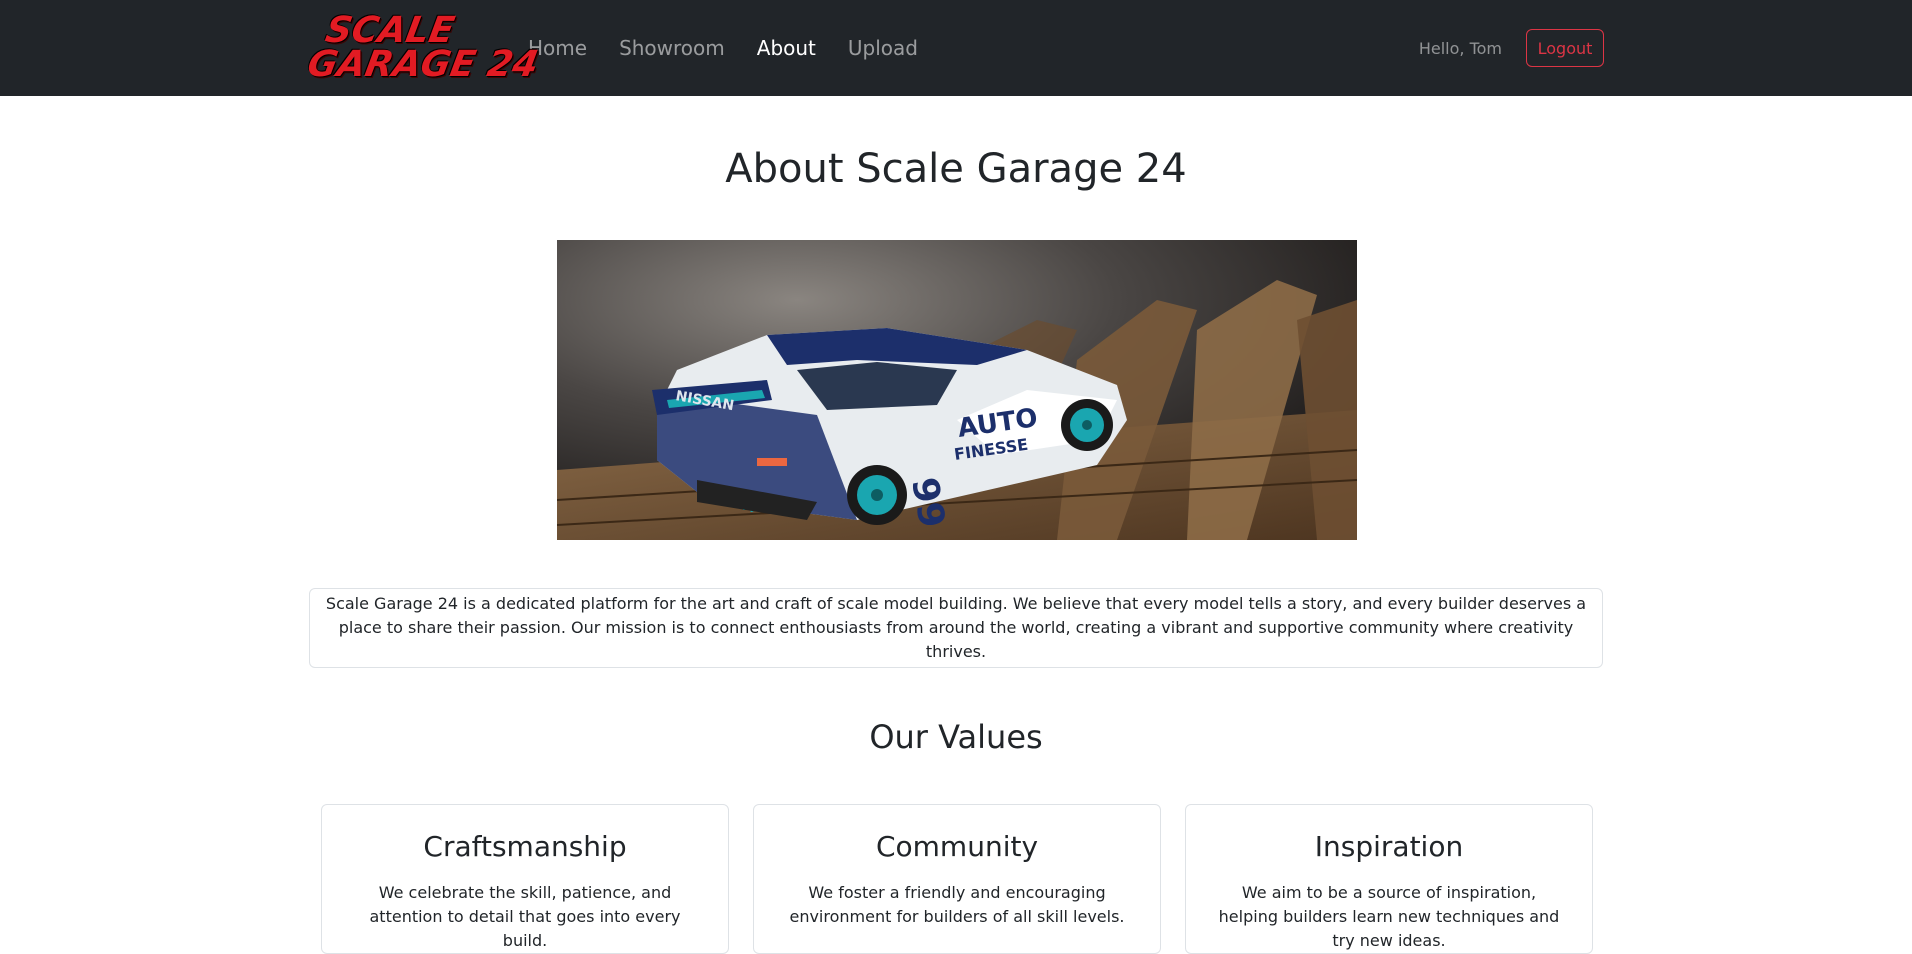  Describe the element at coordinates (786, 48) in the screenshot. I see `nav-link-about: About` at that location.